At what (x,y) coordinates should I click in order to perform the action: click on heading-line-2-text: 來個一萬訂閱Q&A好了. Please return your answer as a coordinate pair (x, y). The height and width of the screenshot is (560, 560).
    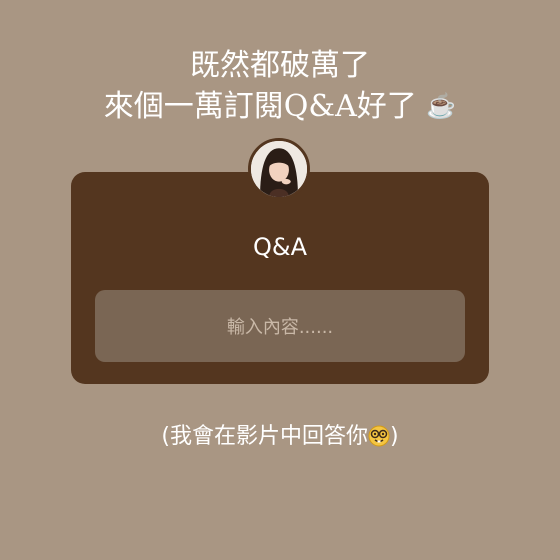
    Looking at the image, I should click on (260, 106).